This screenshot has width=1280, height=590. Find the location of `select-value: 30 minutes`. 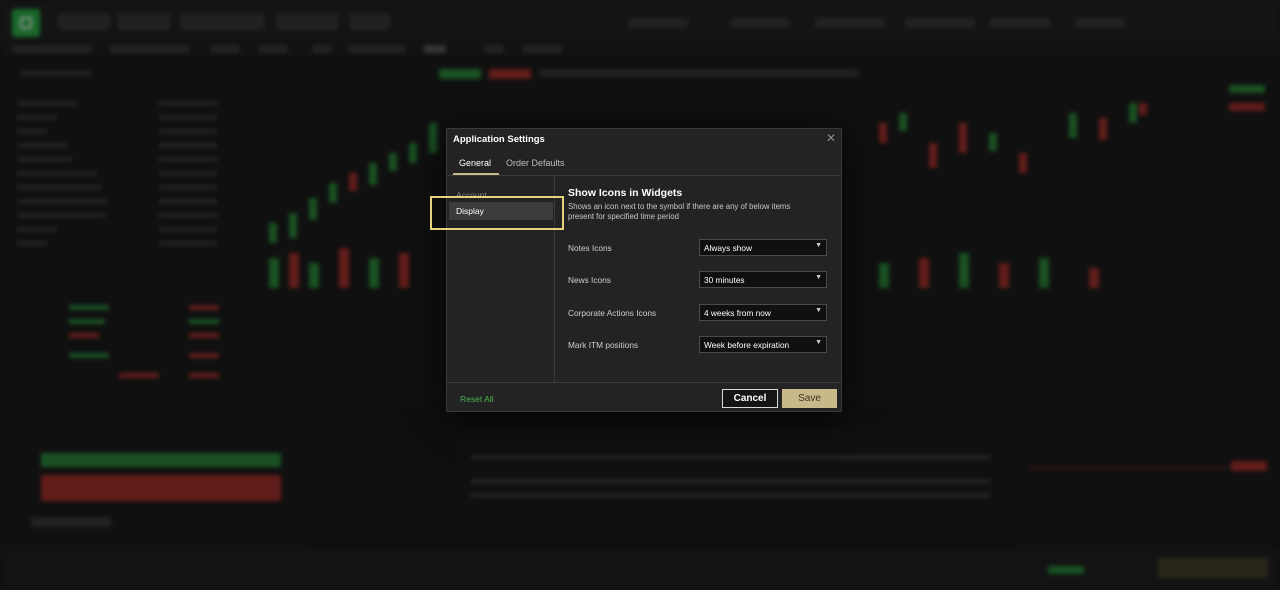

select-value: 30 minutes is located at coordinates (724, 280).